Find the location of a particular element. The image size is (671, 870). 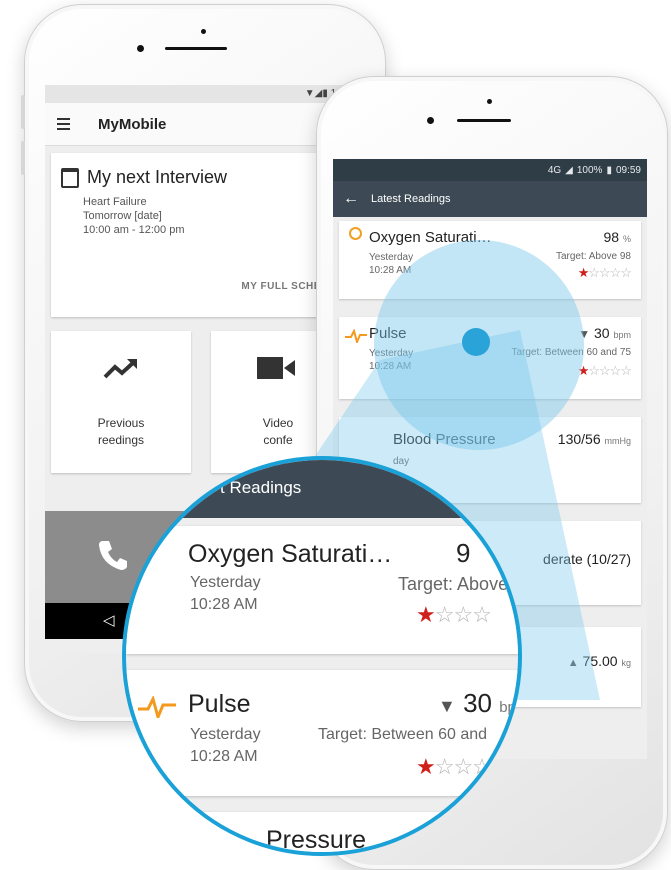

magnified-reading-value: 30 is located at coordinates (477, 703).